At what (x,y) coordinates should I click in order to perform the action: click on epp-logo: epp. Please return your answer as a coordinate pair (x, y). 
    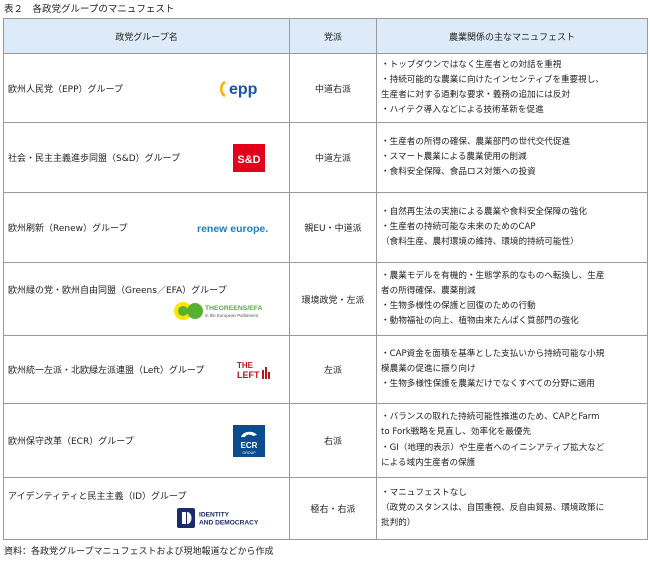
    Looking at the image, I should click on (245, 88).